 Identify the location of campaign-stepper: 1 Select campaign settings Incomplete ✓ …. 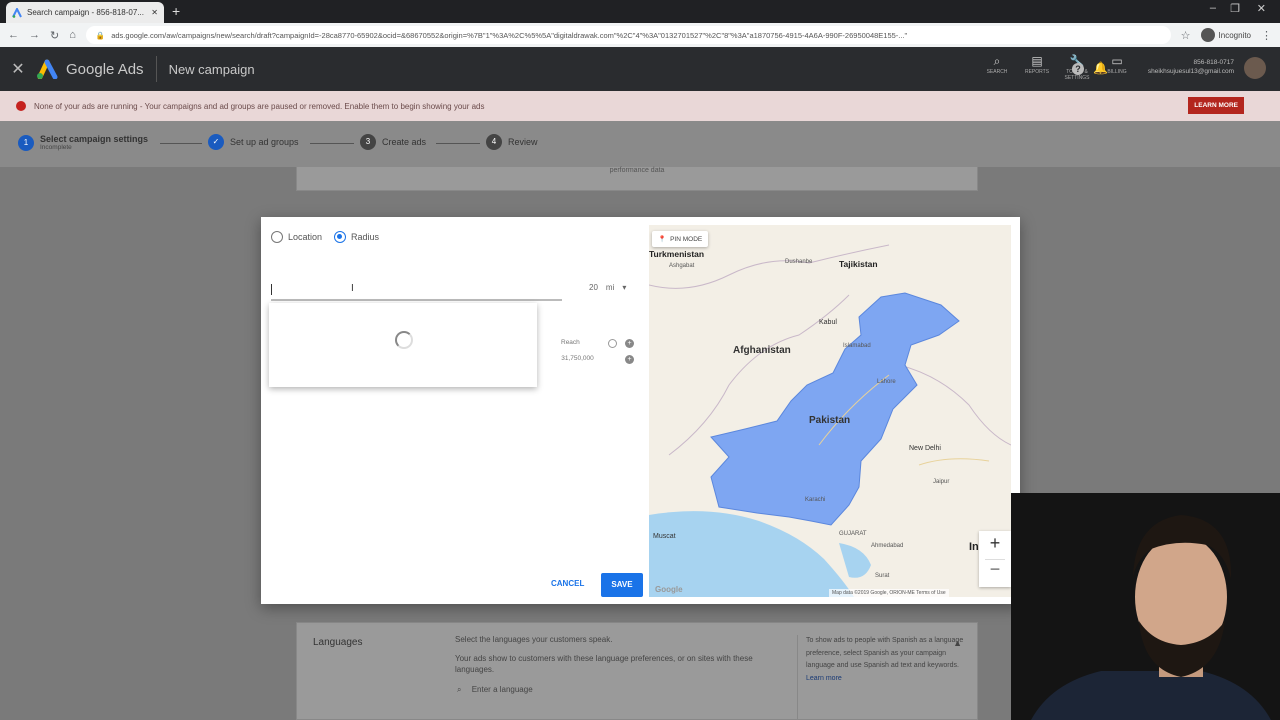
(640, 144).